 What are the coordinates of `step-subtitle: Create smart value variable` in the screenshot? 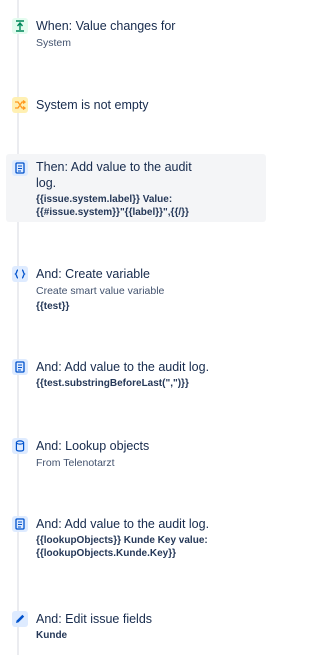 It's located at (100, 291).